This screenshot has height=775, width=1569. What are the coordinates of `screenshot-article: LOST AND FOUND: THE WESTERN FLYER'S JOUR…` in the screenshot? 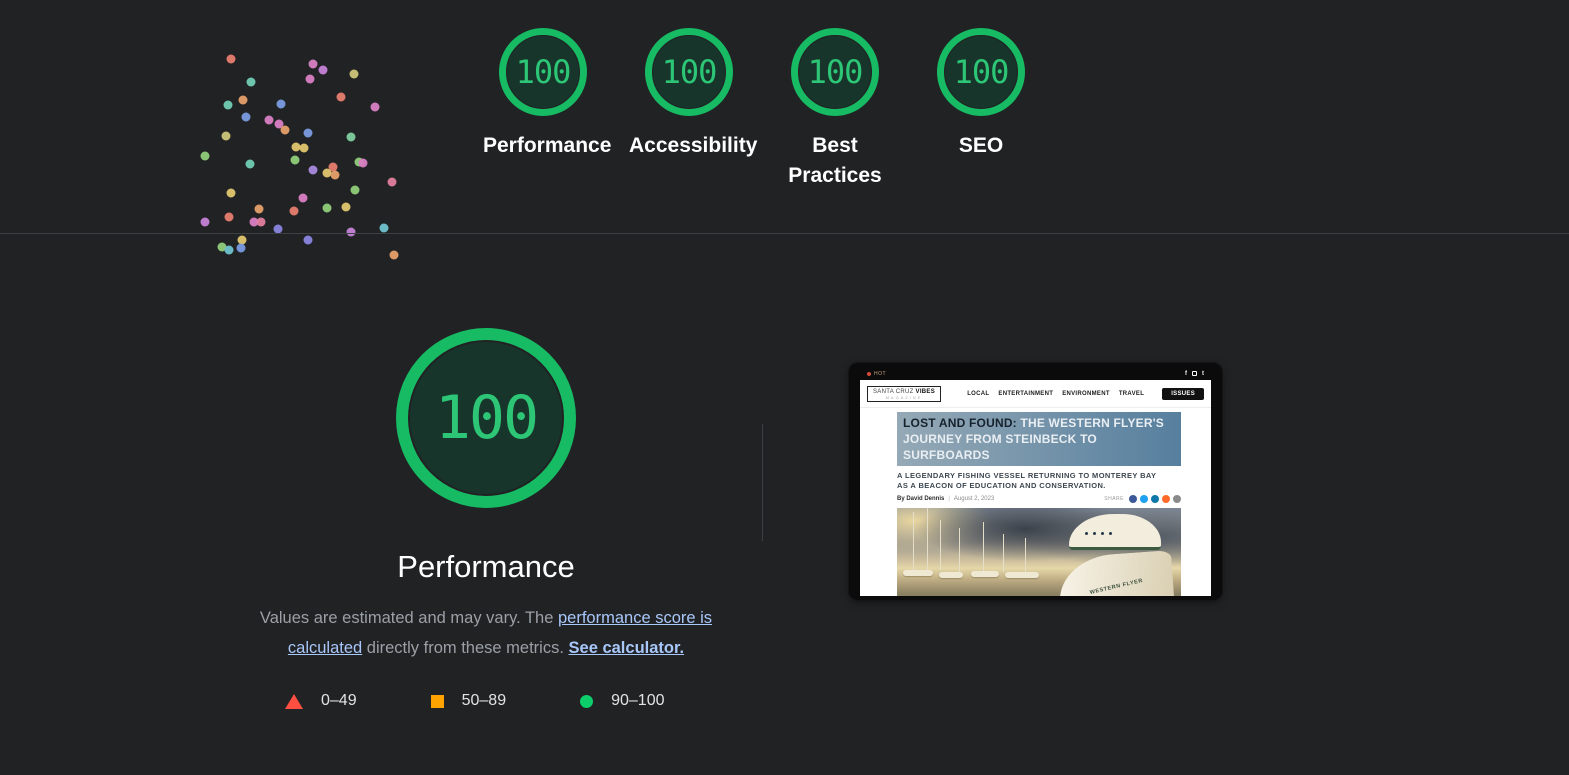 It's located at (1035, 502).